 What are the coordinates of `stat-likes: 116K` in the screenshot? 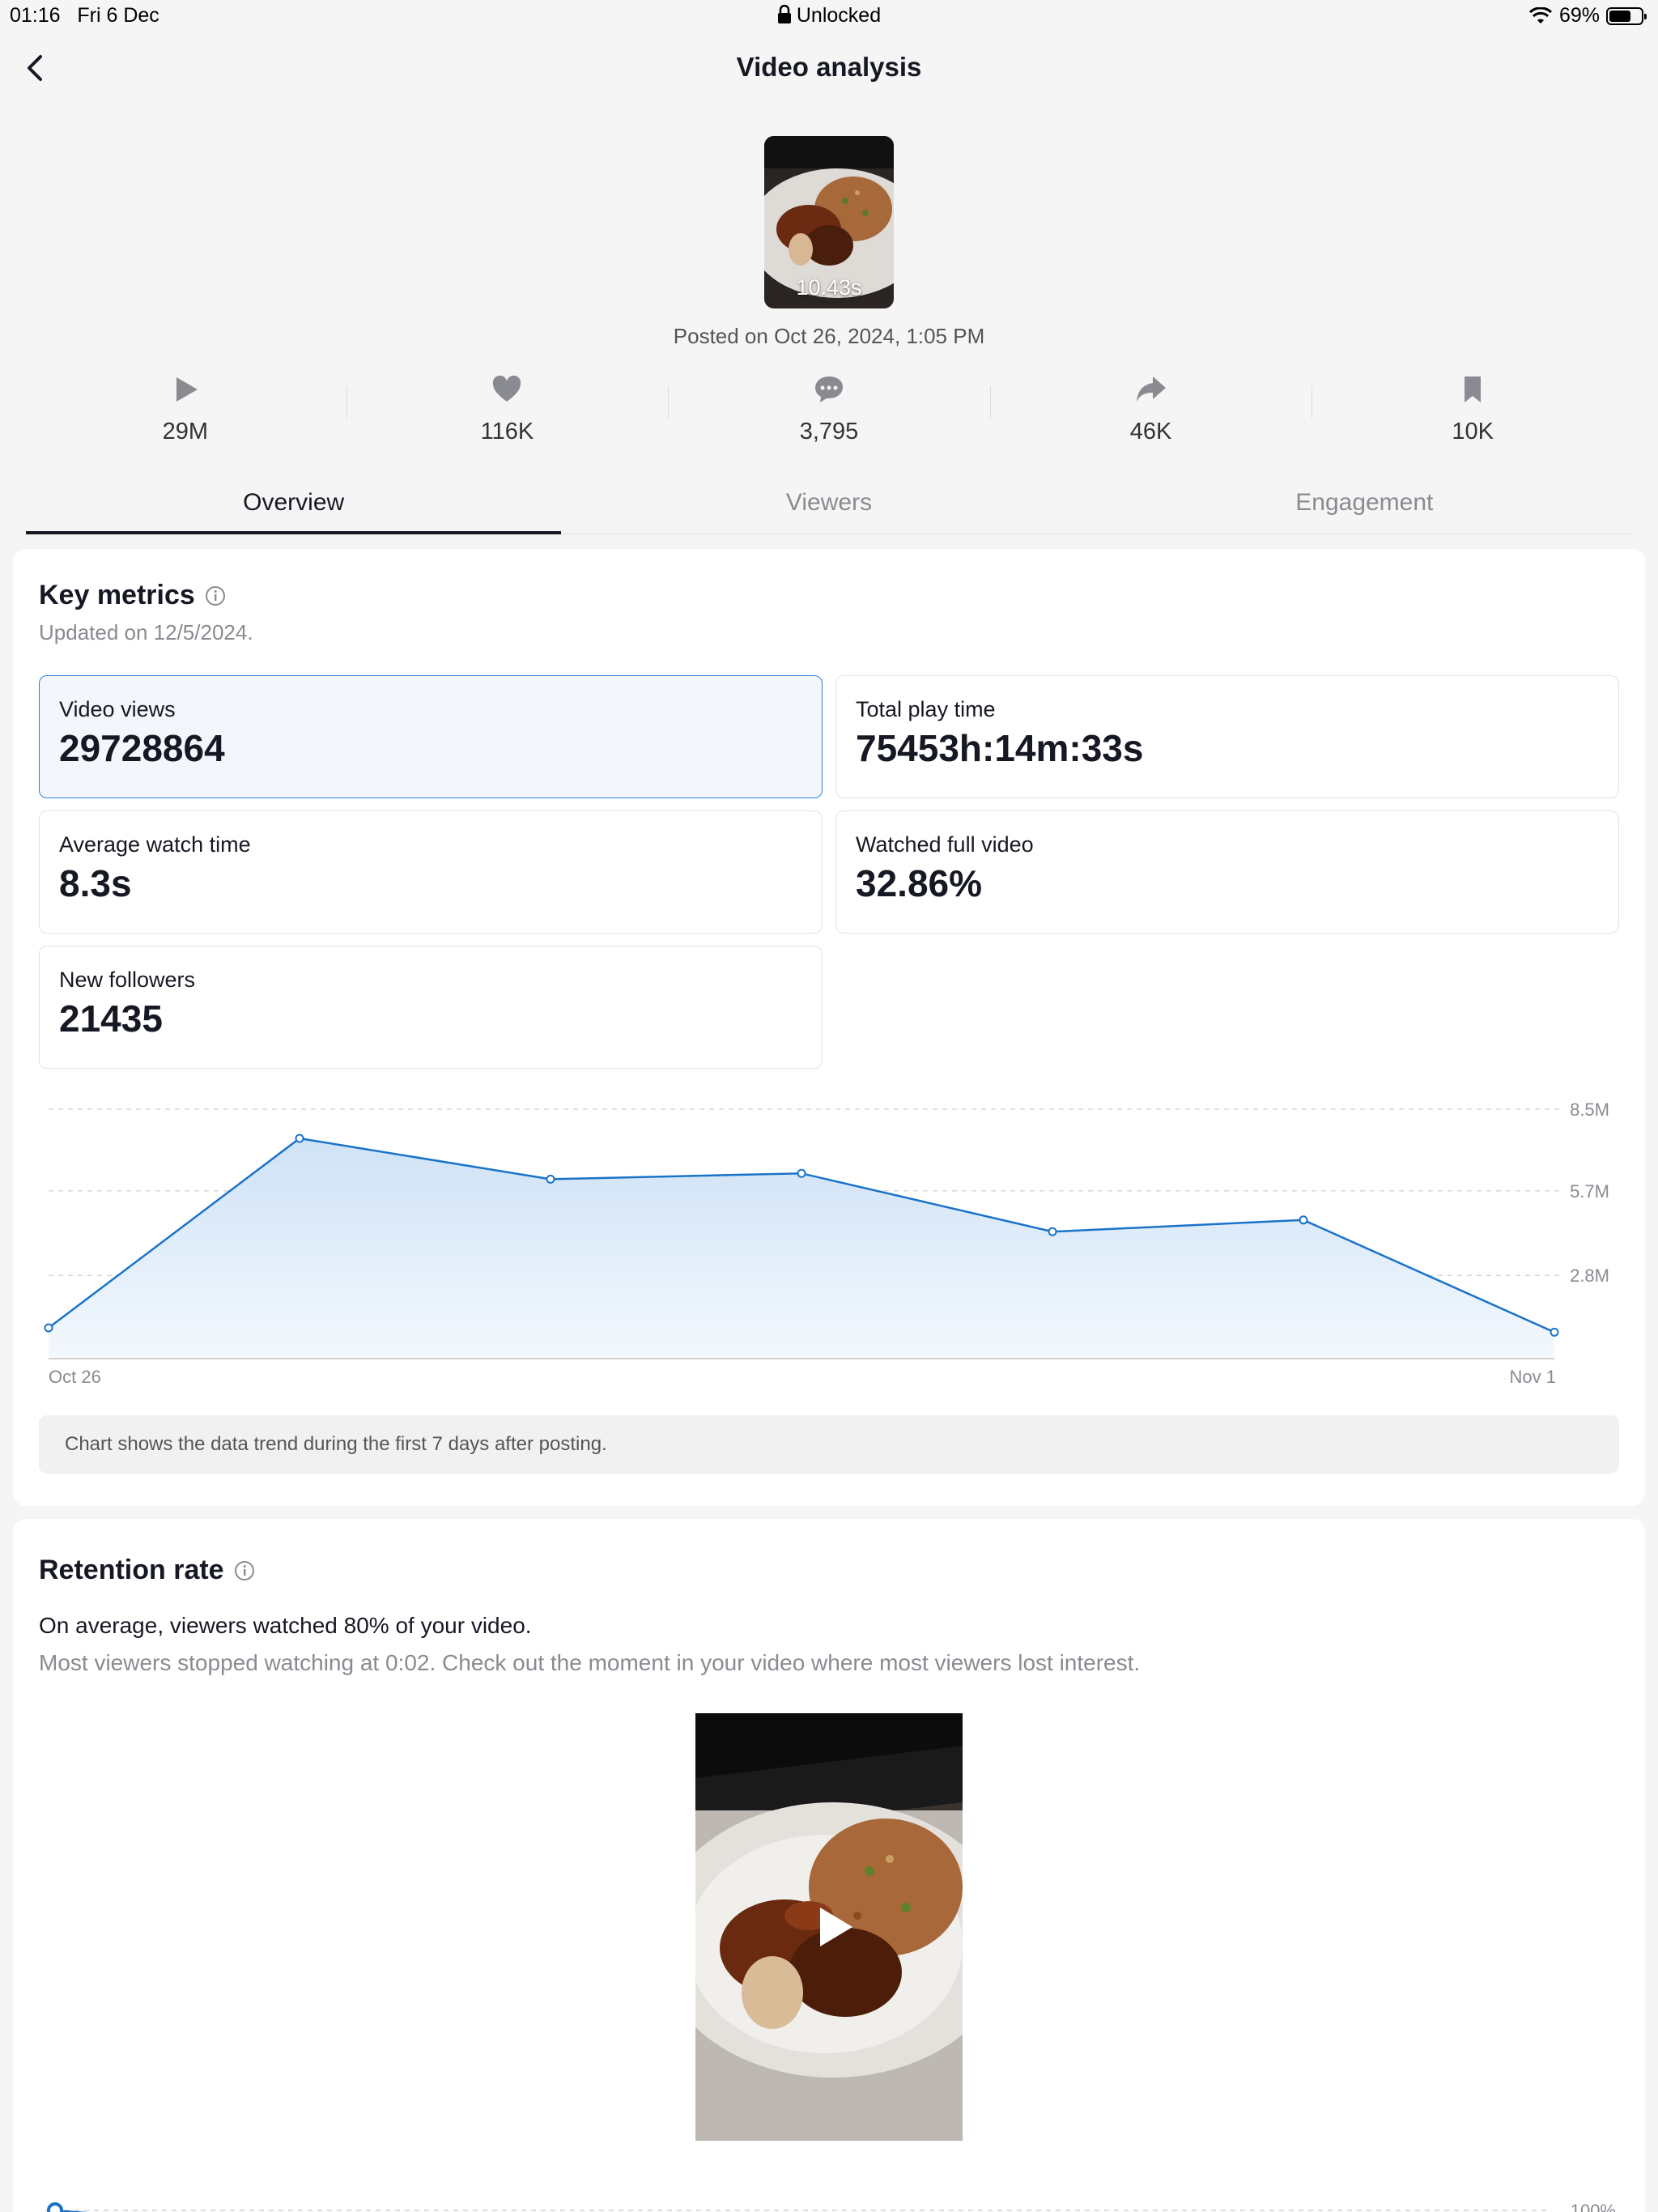 It's located at (507, 412).